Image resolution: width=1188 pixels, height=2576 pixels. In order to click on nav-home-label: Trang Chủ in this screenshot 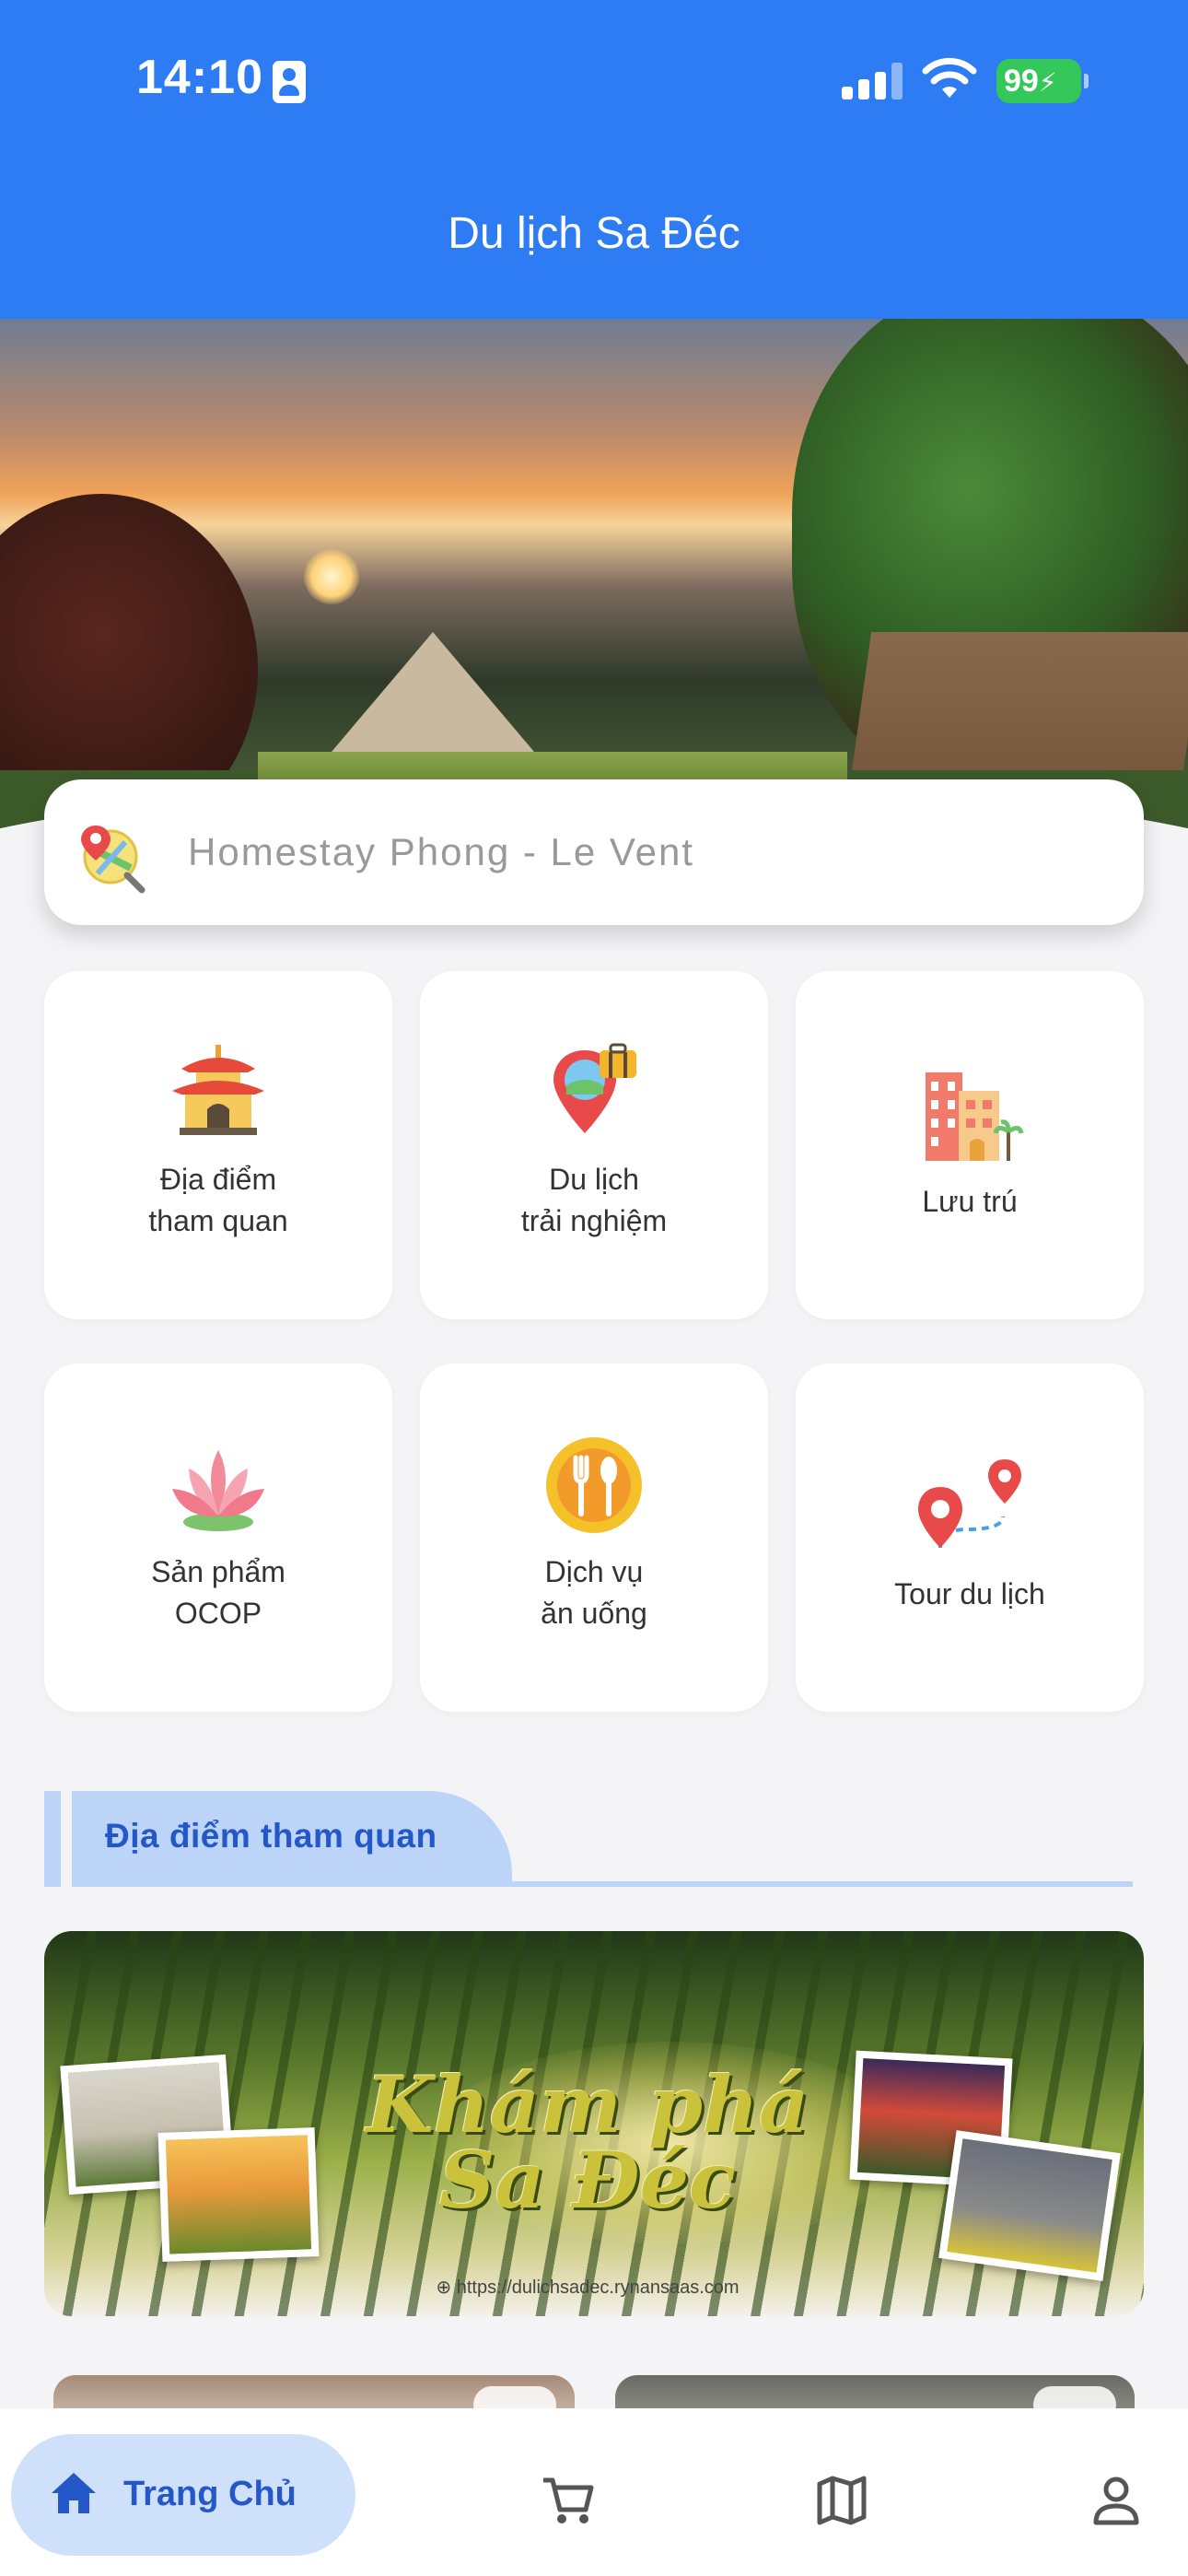, I will do `click(210, 2494)`.